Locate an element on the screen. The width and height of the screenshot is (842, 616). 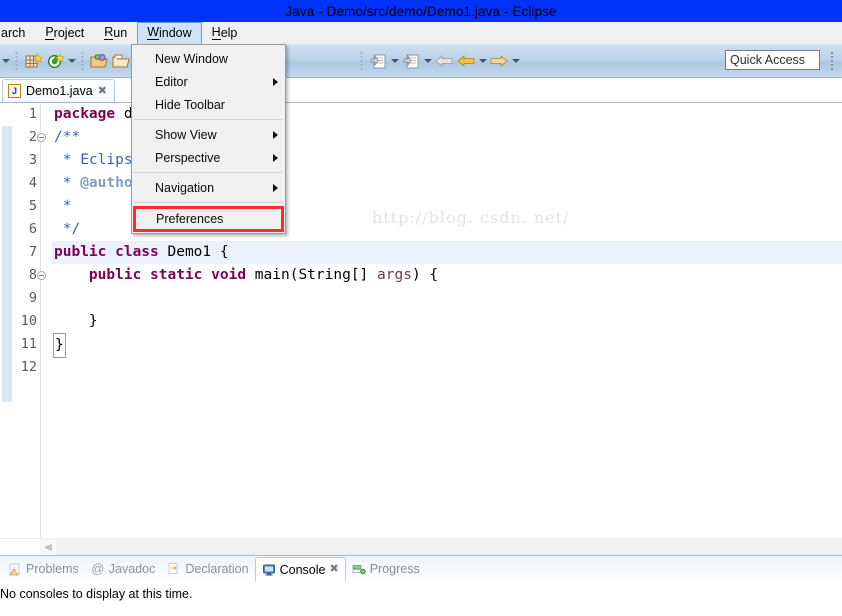
menu-item-show-view: Show View is located at coordinates (208, 134).